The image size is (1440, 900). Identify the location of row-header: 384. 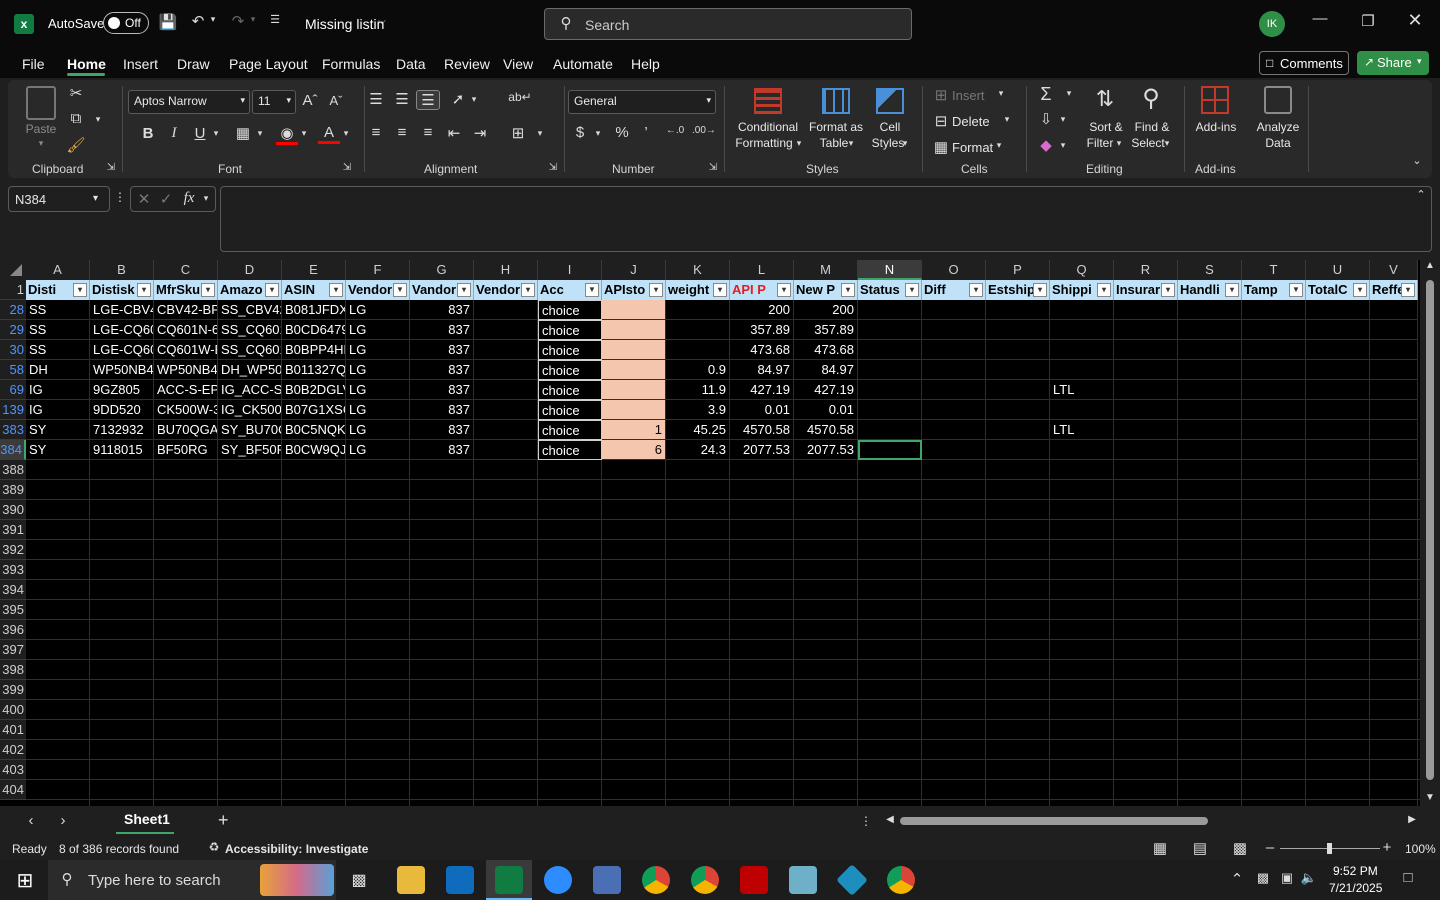
(13, 450).